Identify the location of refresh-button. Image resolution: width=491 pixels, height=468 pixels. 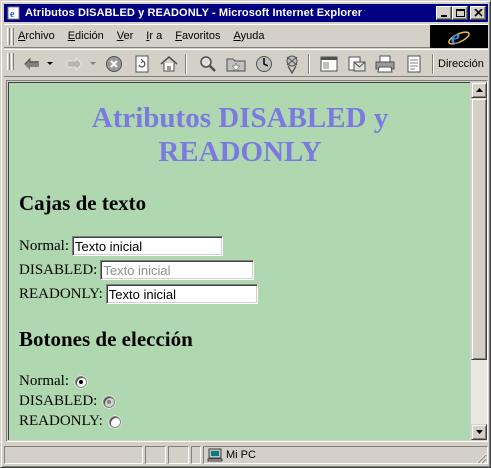
(142, 64).